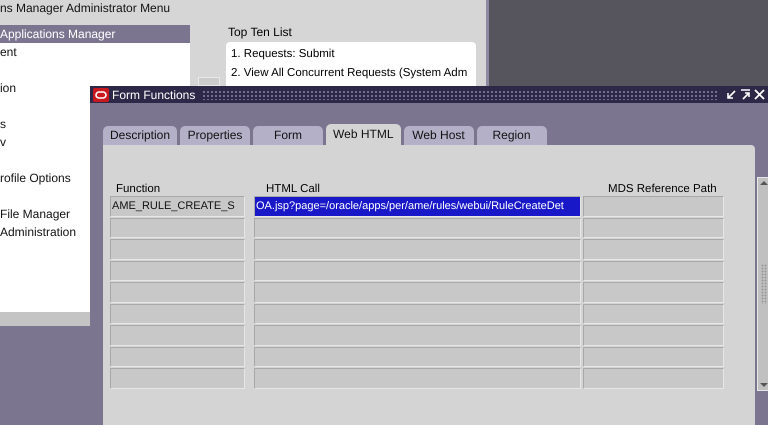  Describe the element at coordinates (731, 94) in the screenshot. I see `minimize-icon` at that location.